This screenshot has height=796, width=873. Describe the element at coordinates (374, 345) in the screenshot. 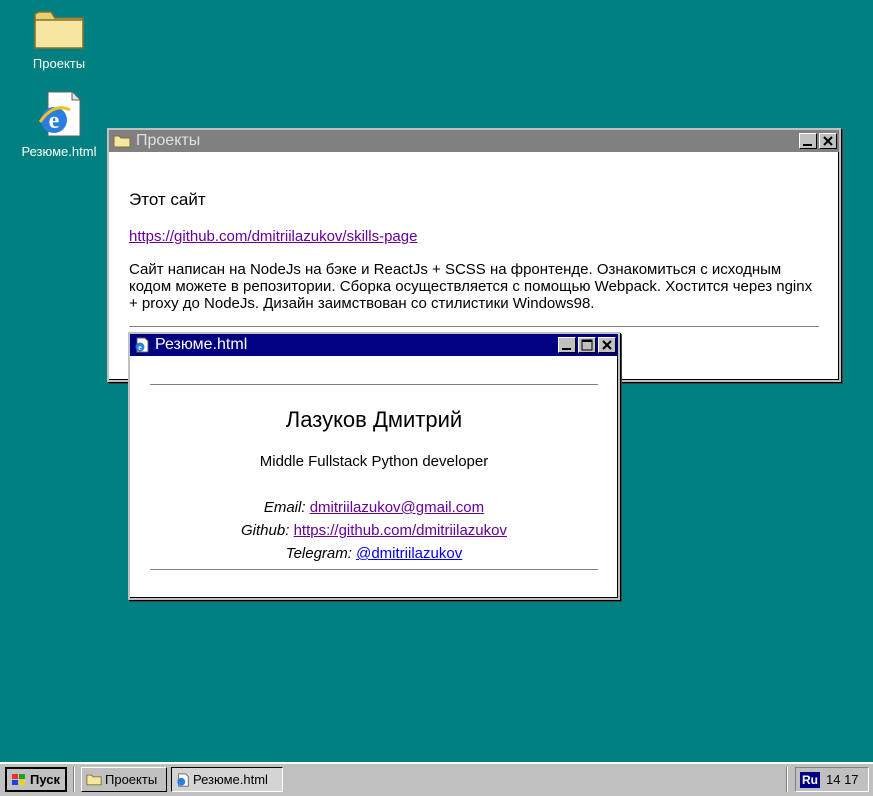

I see `resume-window-titlebar: e Резюме.html` at that location.